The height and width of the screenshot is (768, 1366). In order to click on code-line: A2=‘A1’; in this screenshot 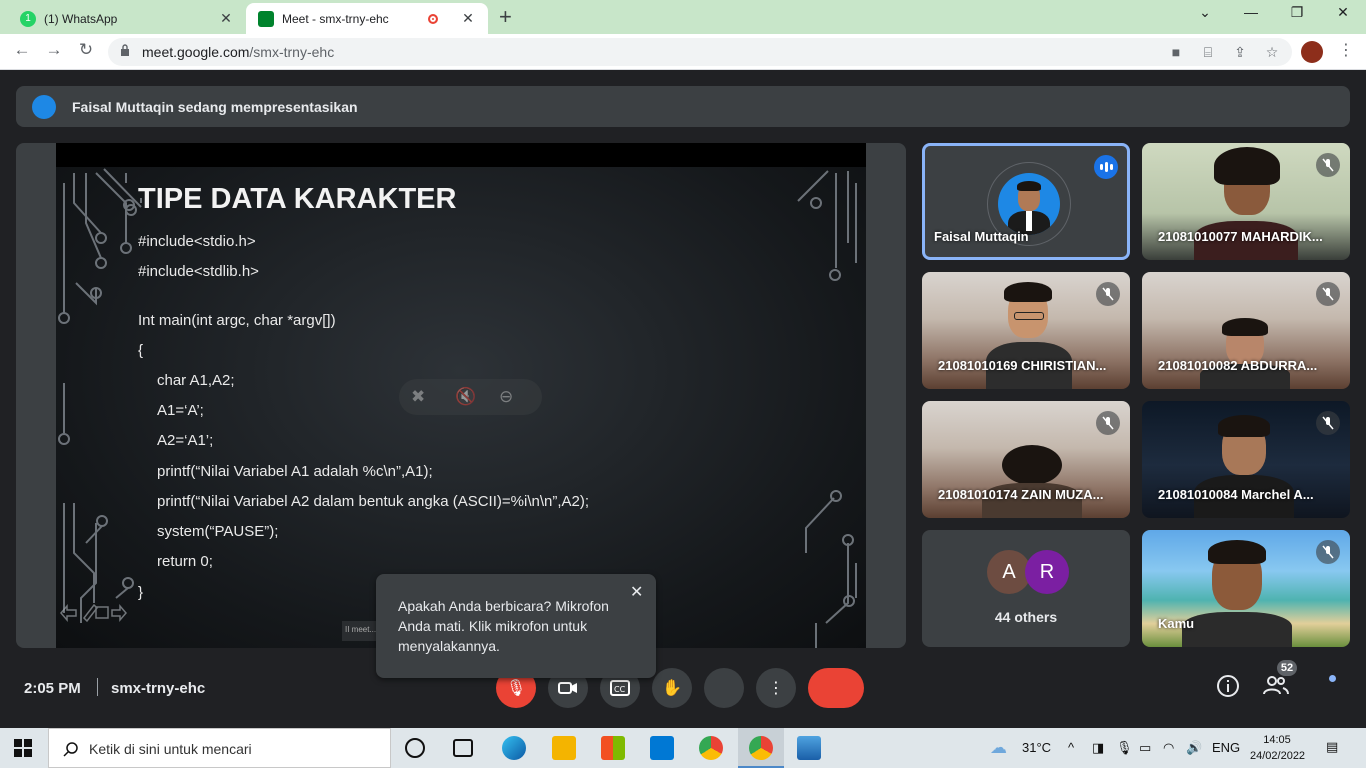, I will do `click(185, 440)`.